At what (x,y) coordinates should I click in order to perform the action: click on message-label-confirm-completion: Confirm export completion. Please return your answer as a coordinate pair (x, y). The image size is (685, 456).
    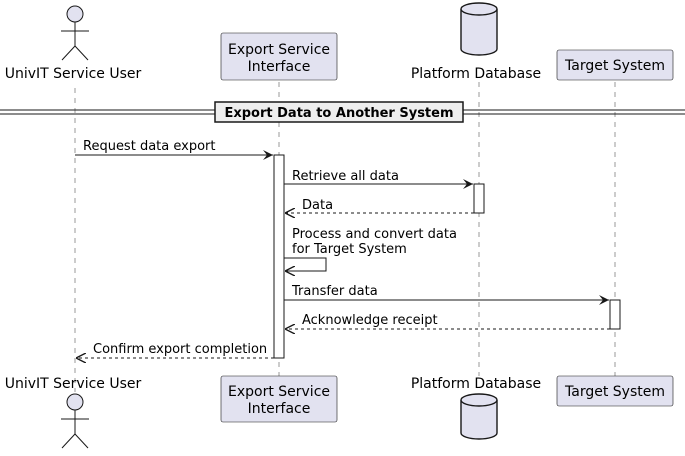
    Looking at the image, I should click on (180, 349).